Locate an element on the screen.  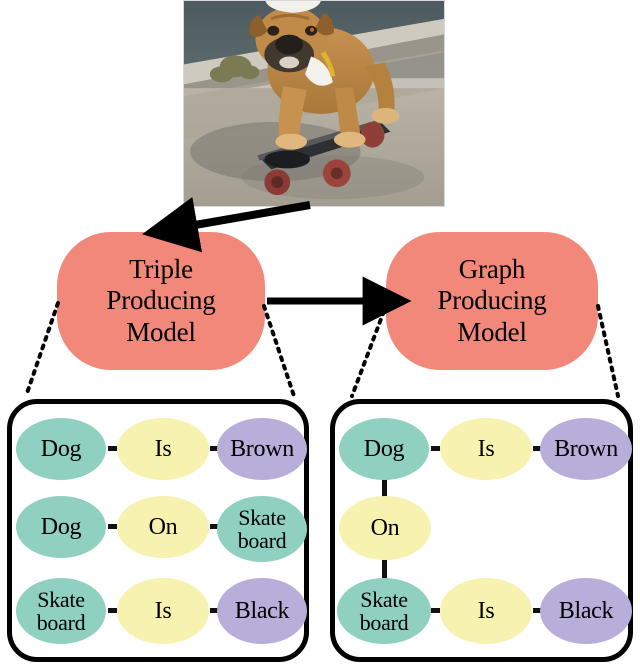
triple-row-1-link-left is located at coordinates (112, 526).